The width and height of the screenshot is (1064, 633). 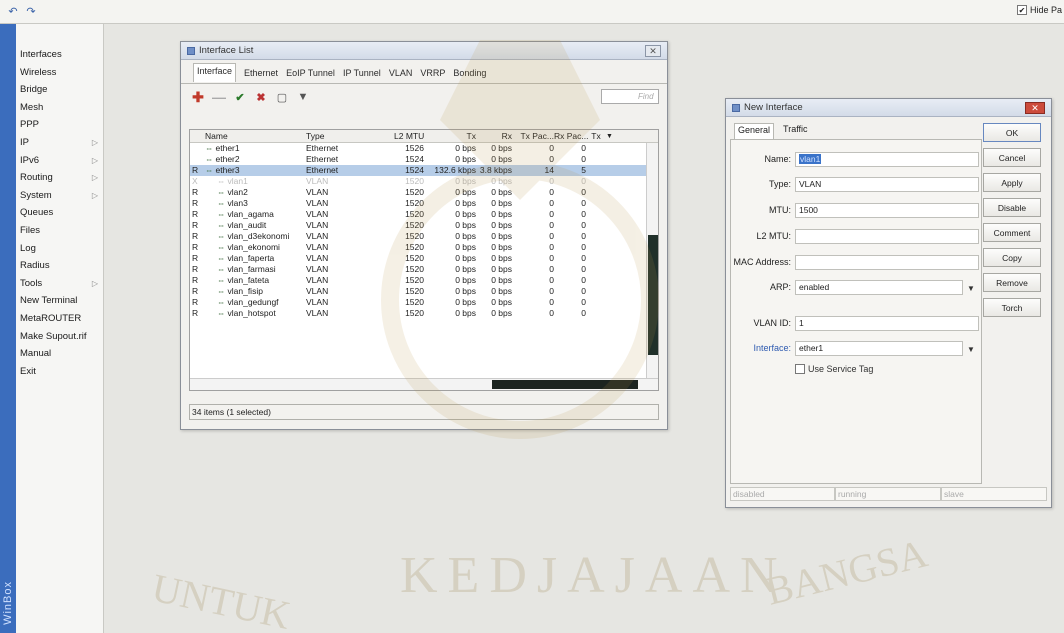 What do you see at coordinates (609, 136) in the screenshot?
I see `column-menu-icon: ▼` at bounding box center [609, 136].